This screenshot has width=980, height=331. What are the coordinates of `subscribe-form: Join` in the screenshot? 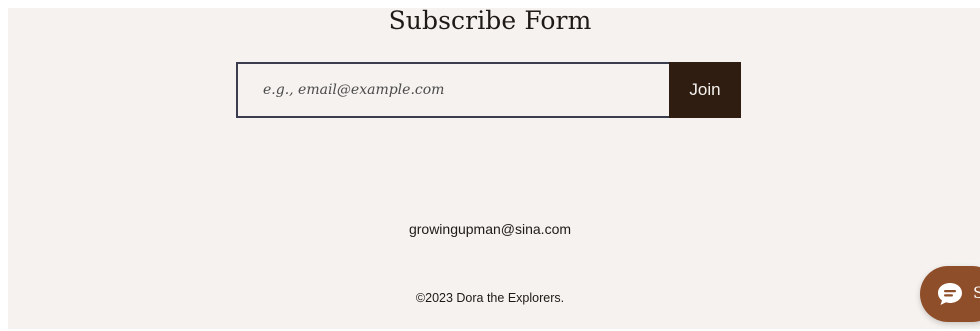 It's located at (488, 90).